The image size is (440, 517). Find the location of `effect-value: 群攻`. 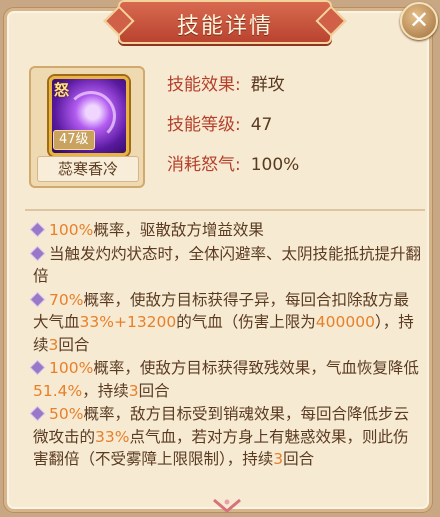

effect-value: 群攻 is located at coordinates (267, 85).